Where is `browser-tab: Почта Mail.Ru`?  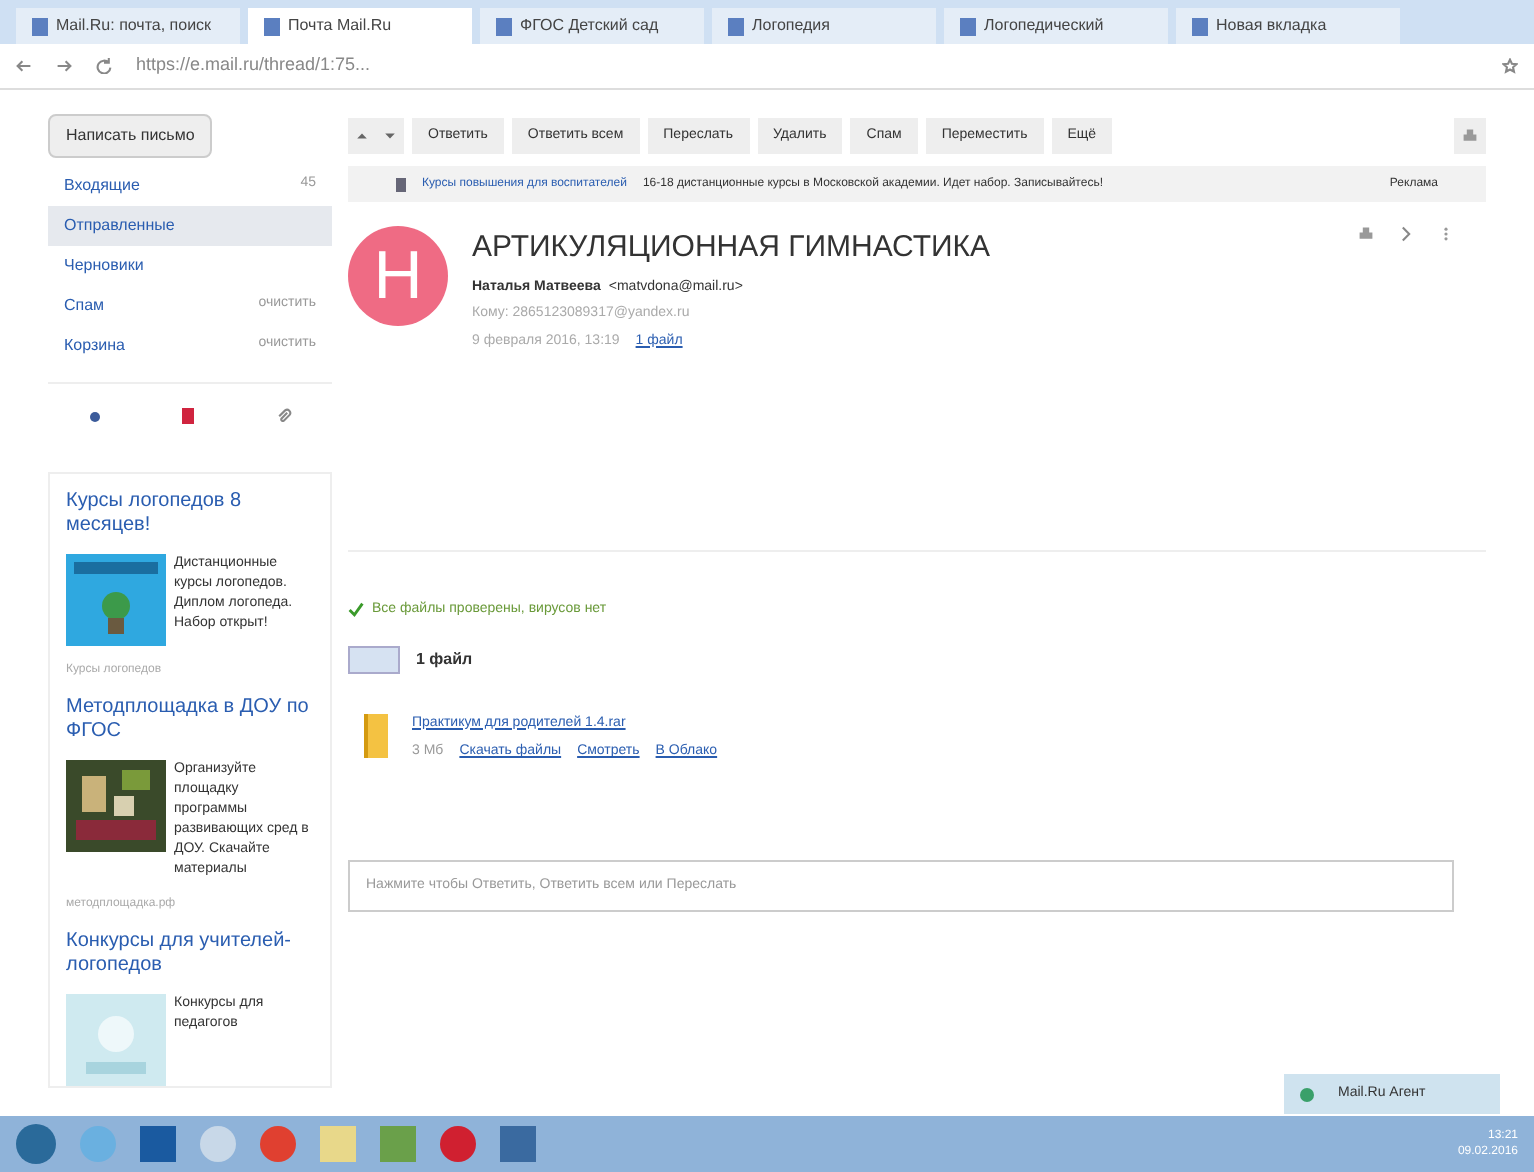
browser-tab: Почта Mail.Ru is located at coordinates (360, 26).